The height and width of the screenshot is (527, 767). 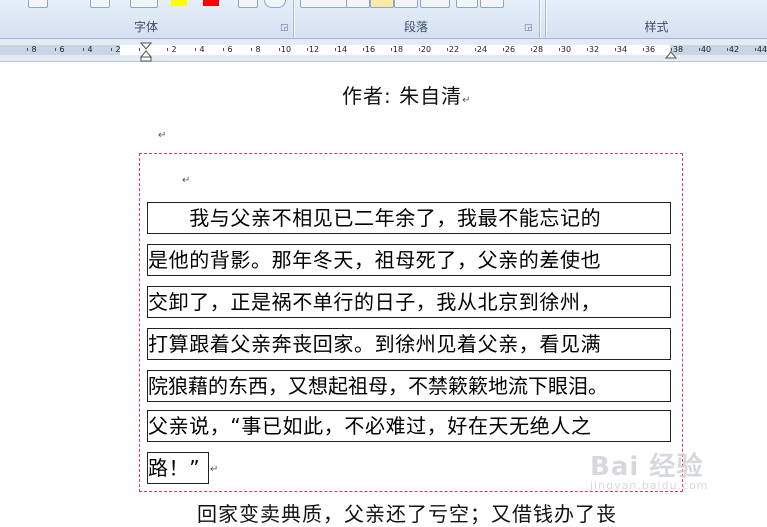 I want to click on text-line: 院狼藉的东西，又想起祖母，不禁簌簌地流下眼泪。, so click(x=409, y=386).